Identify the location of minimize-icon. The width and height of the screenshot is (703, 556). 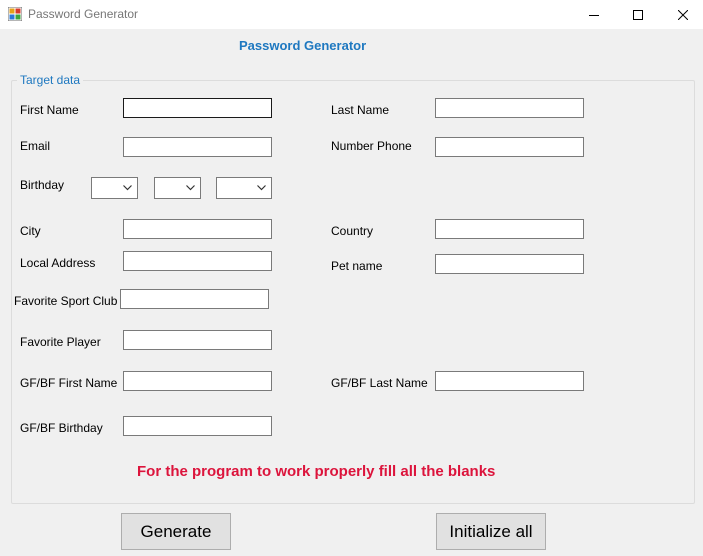
(594, 15).